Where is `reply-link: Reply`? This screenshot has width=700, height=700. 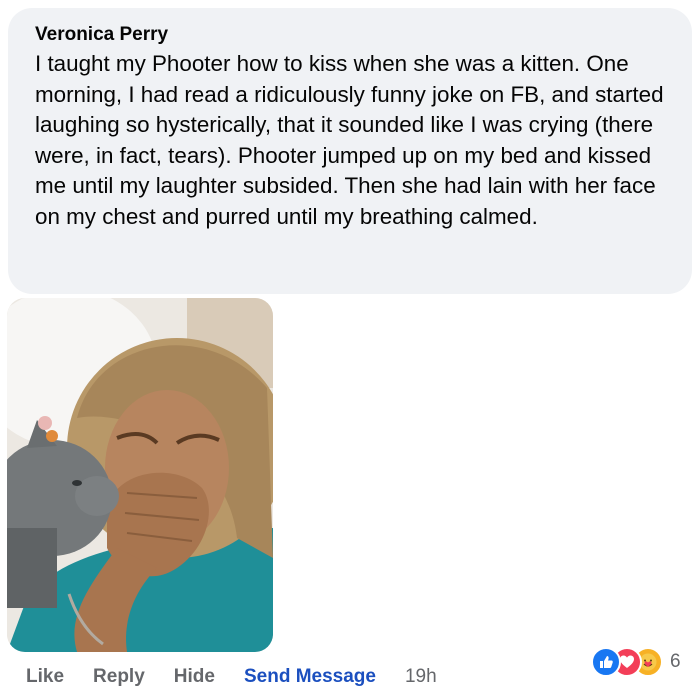 reply-link: Reply is located at coordinates (119, 677).